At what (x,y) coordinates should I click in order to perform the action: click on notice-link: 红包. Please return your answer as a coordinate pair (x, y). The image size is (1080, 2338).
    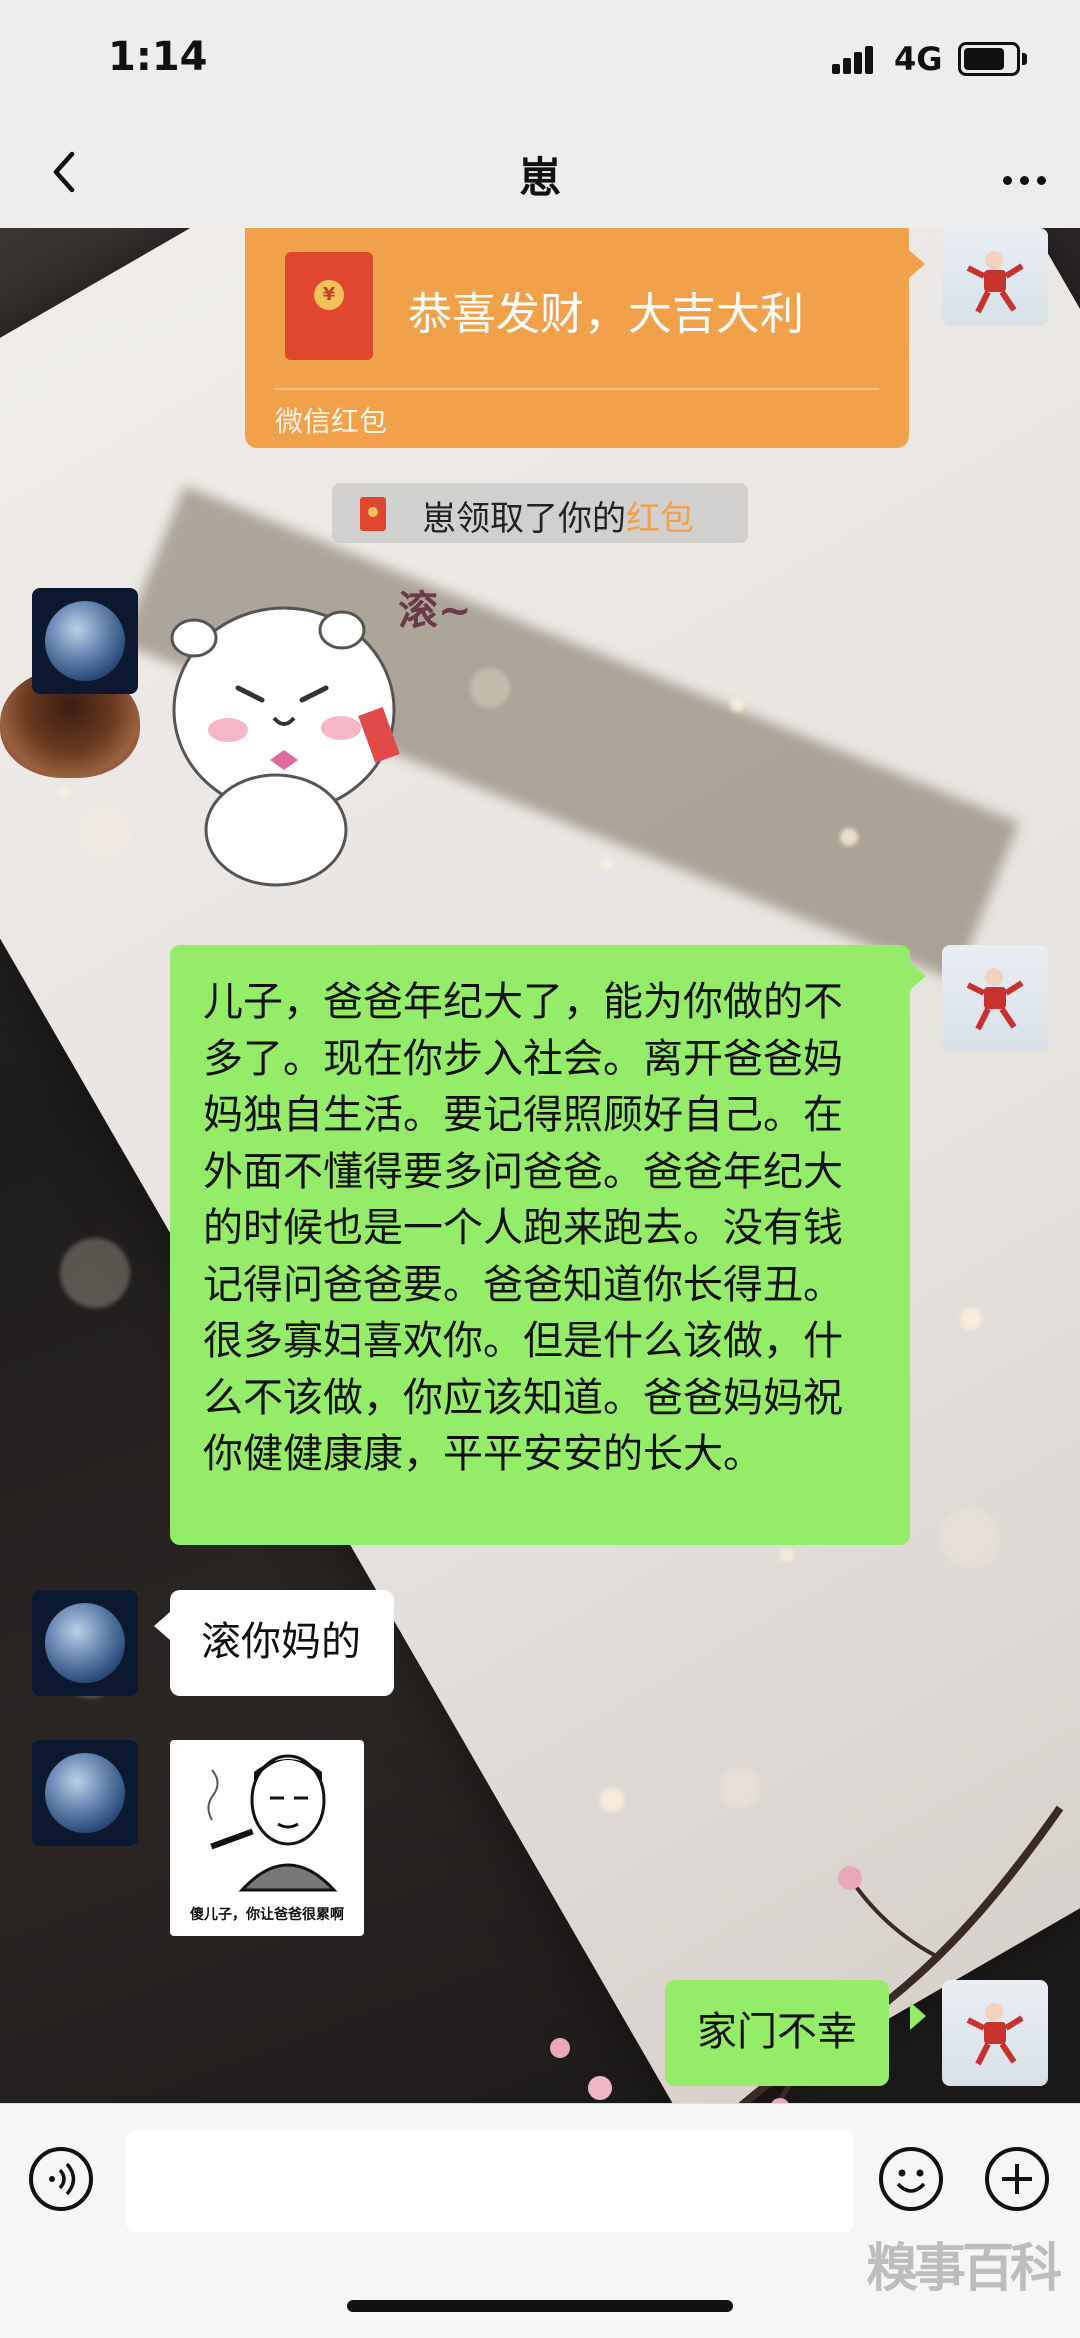
    Looking at the image, I should click on (660, 519).